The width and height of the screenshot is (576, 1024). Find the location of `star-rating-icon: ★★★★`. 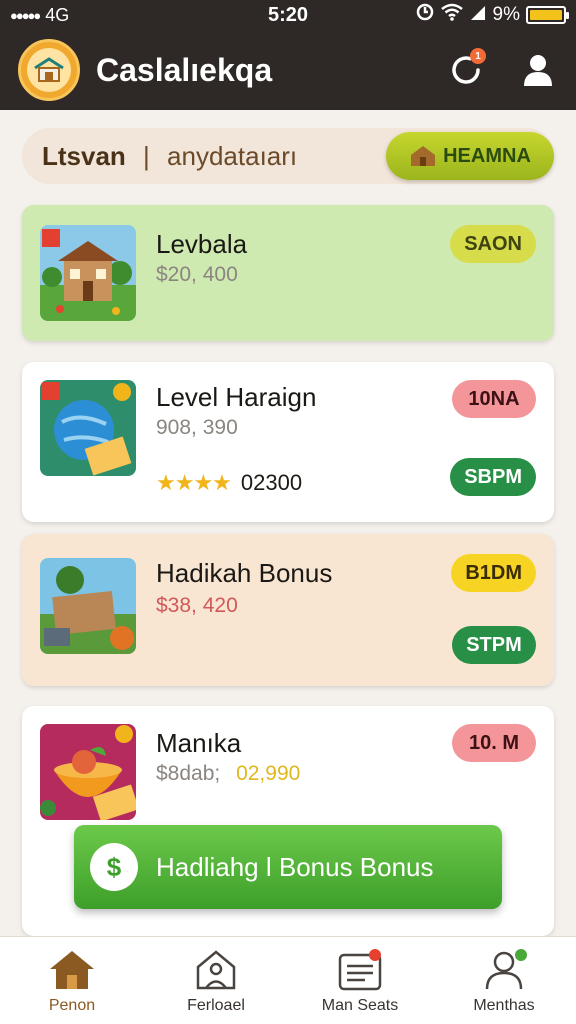

star-rating-icon: ★★★★ is located at coordinates (194, 482).